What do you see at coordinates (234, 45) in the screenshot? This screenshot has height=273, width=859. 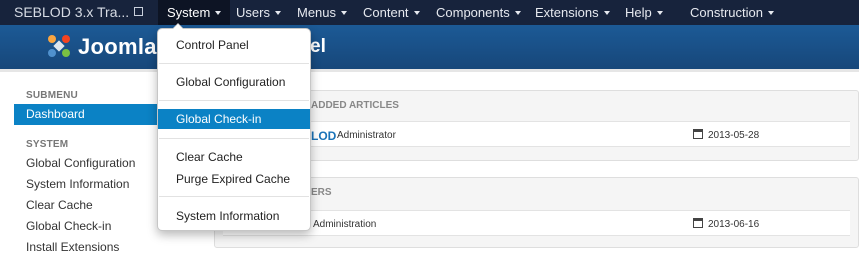 I see `dropdown-item-control-panel: Control Panel` at bounding box center [234, 45].